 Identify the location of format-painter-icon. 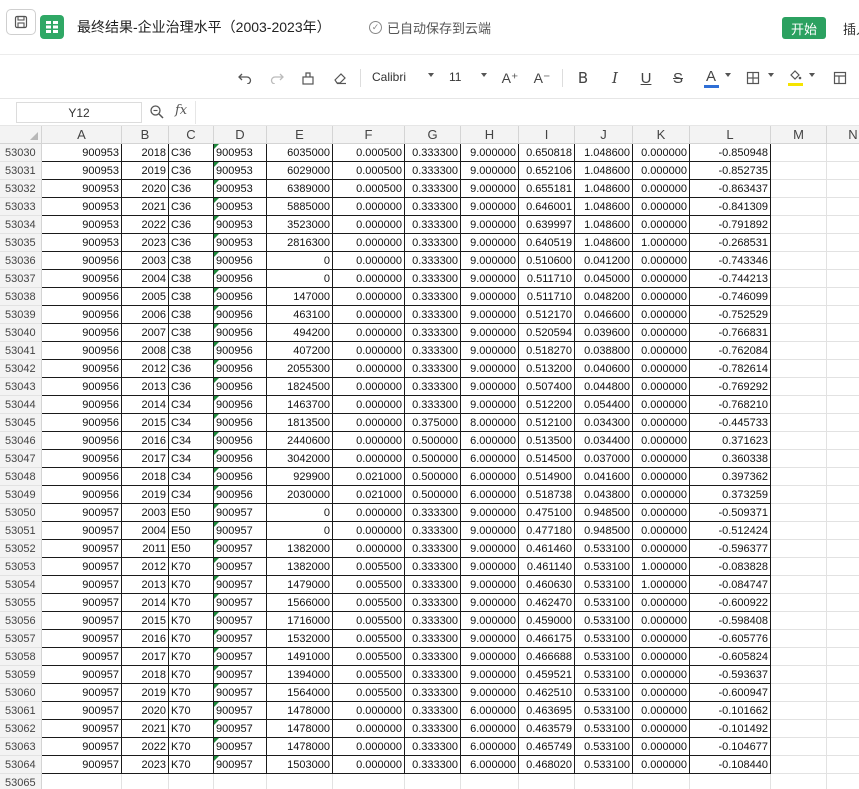
(308, 78).